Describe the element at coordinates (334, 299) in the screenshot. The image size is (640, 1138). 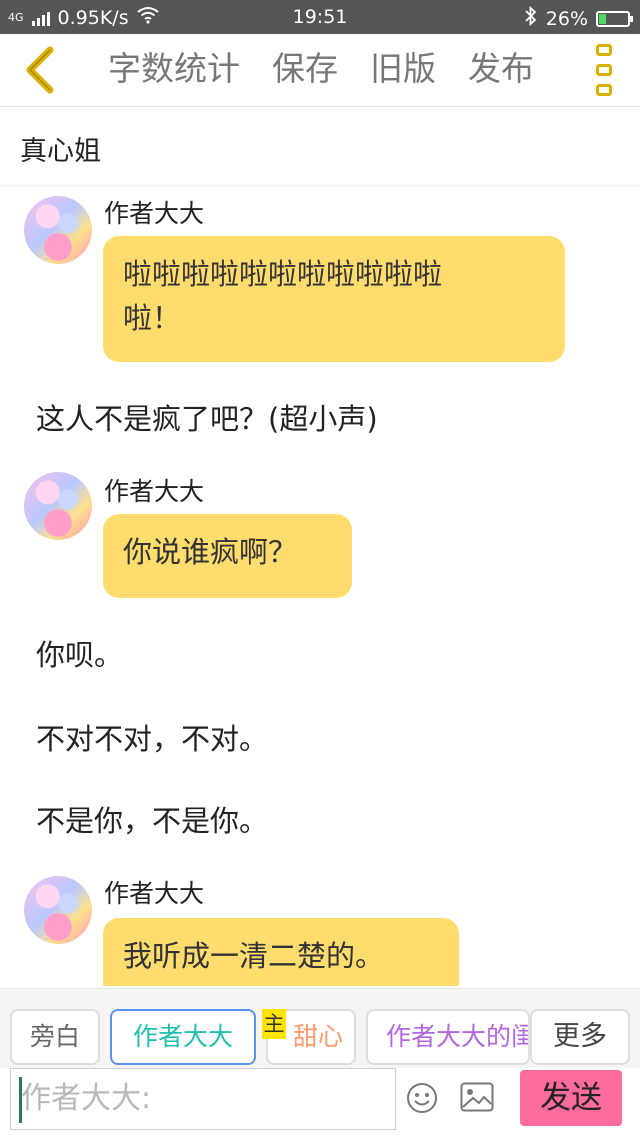
I see `message-bubble: 啦啦啦啦啦啦啦啦啦啦啦 啦！` at that location.